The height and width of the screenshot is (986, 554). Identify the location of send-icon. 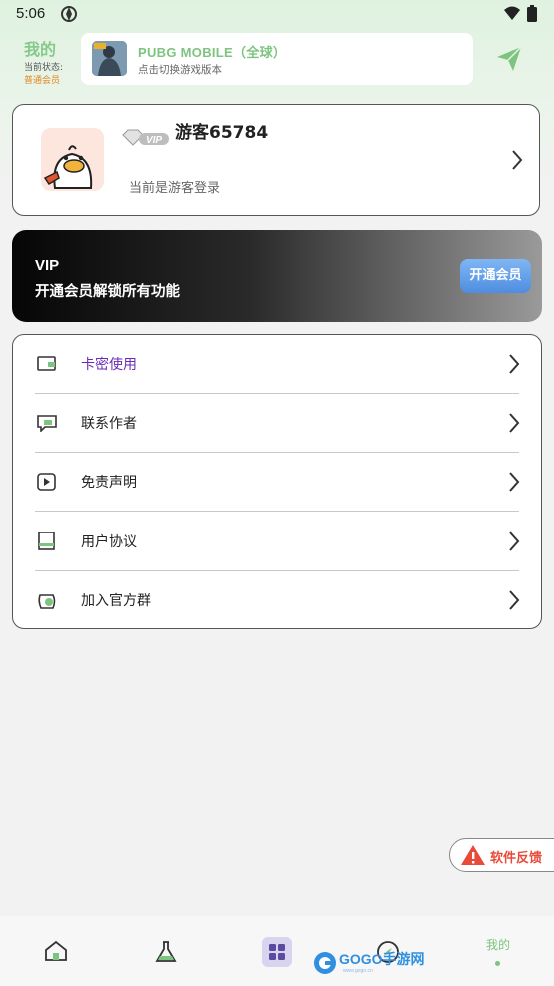
(509, 61).